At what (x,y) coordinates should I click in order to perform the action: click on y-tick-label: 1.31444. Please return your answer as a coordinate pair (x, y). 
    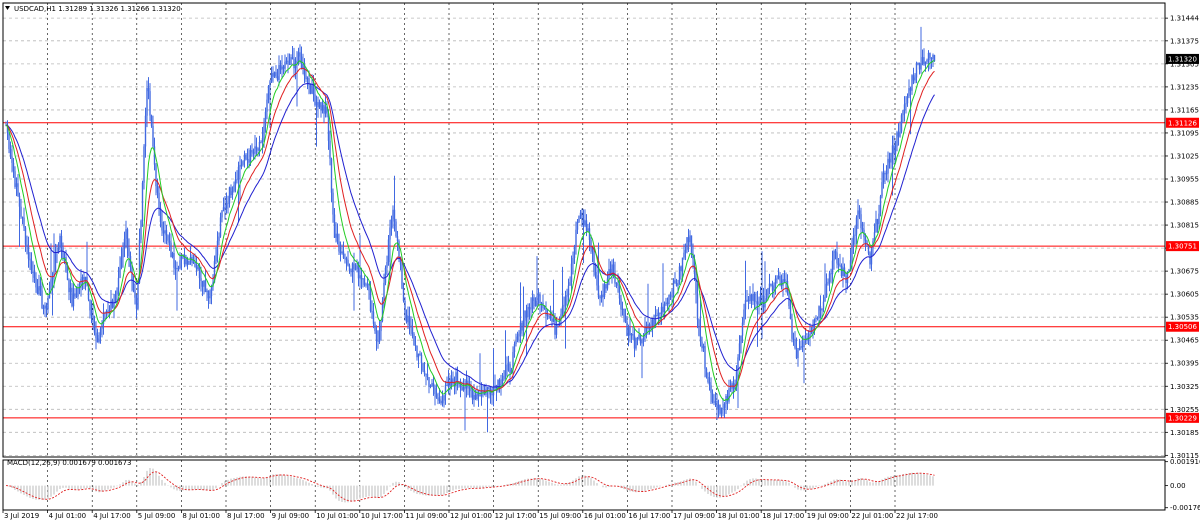
    Looking at the image, I should click on (1184, 19).